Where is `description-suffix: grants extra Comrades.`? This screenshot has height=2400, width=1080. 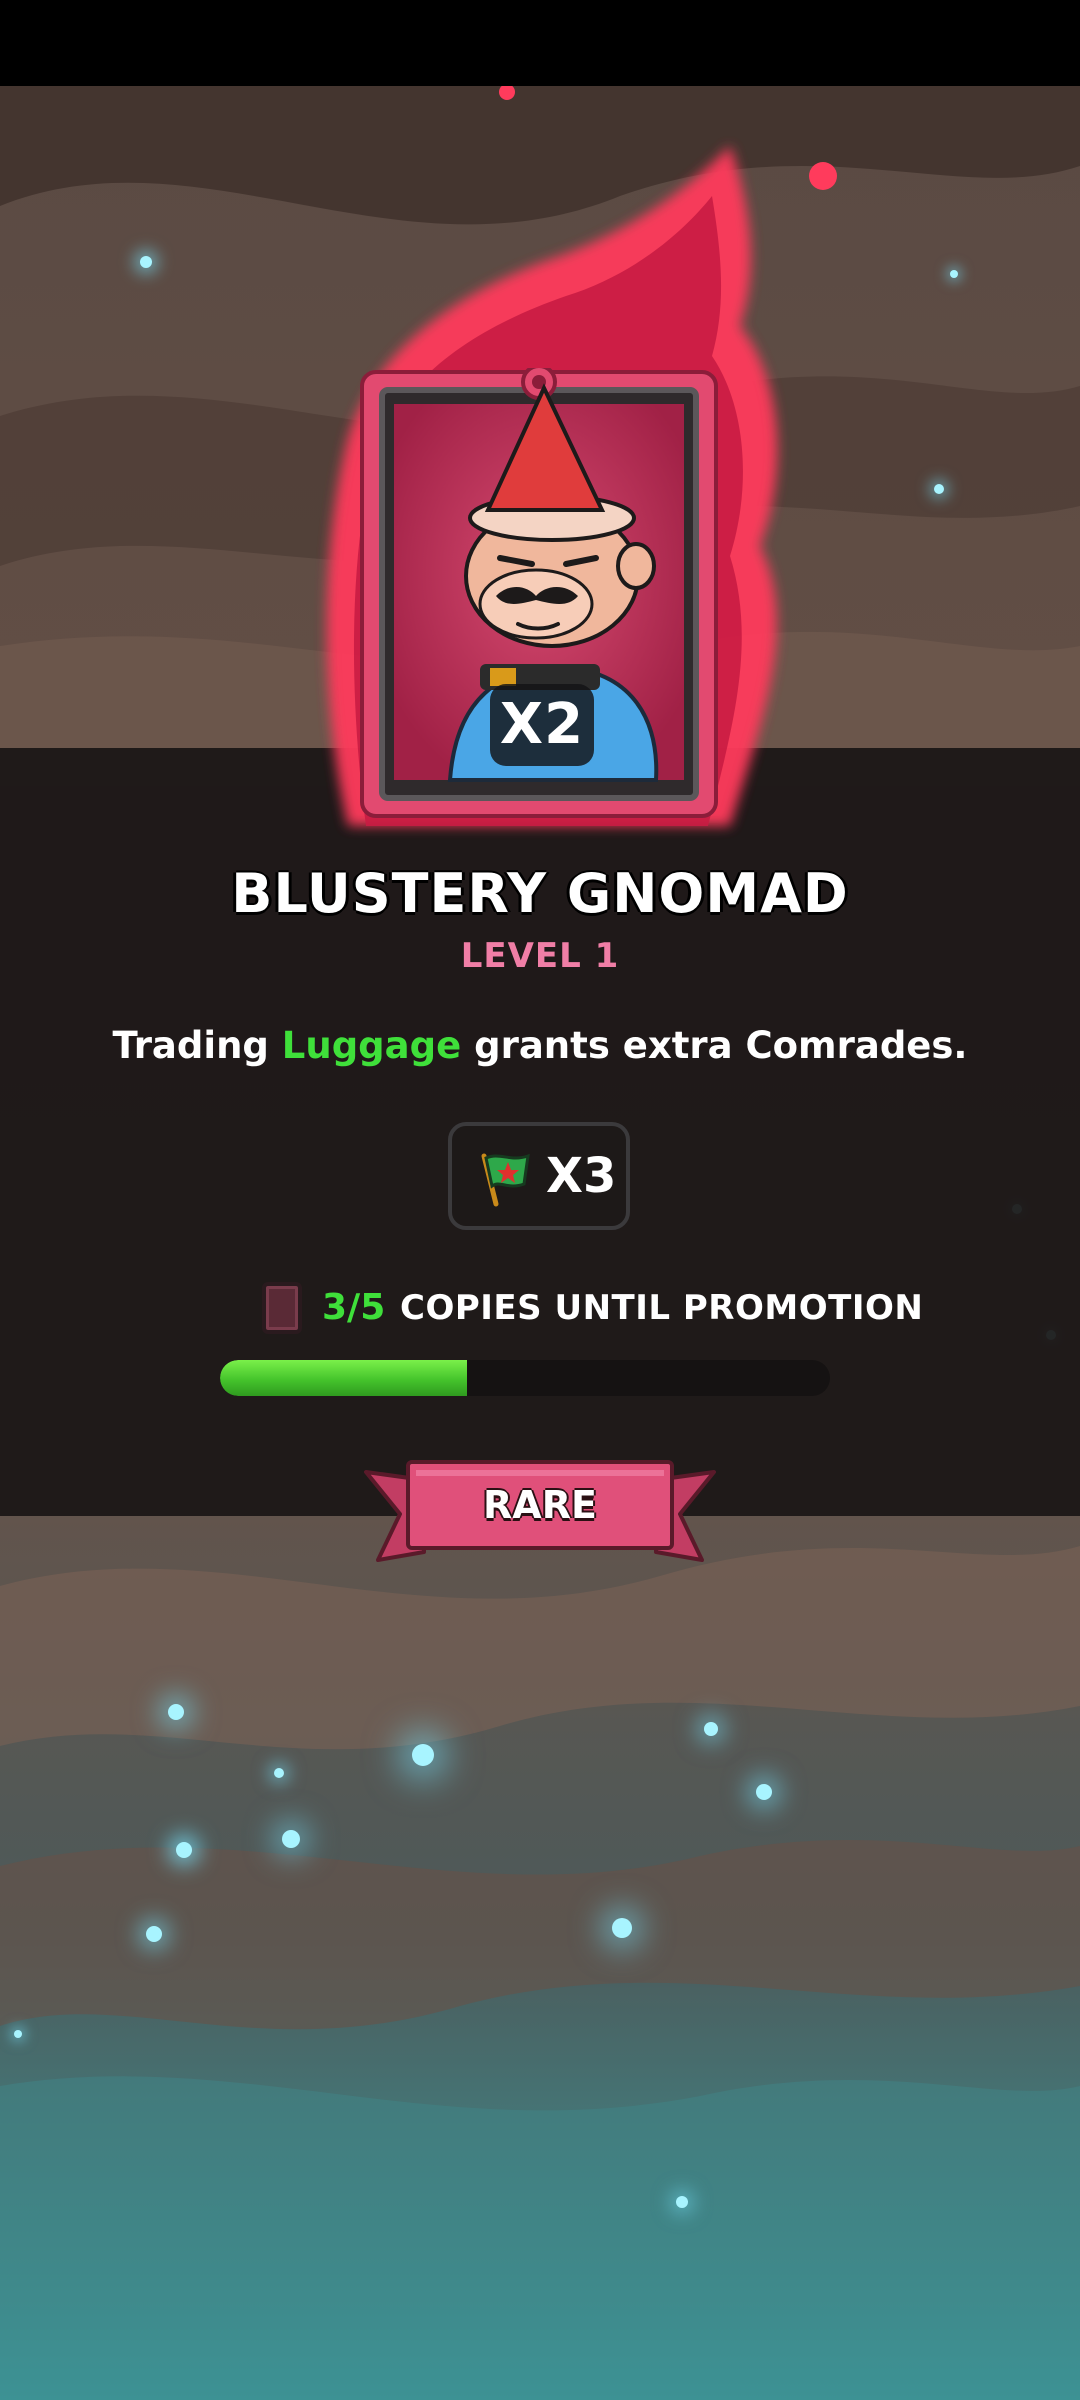
description-suffix: grants extra Comrades. is located at coordinates (714, 1045).